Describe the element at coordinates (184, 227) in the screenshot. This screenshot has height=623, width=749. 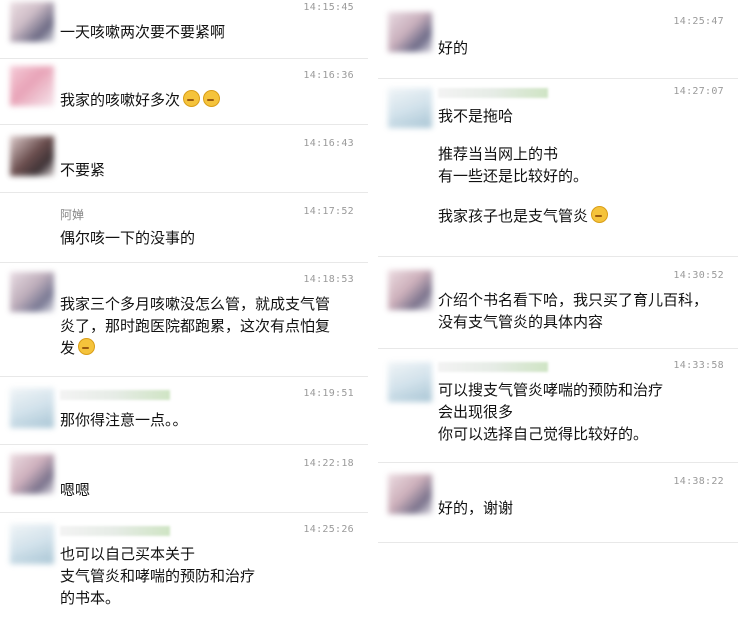
I see `chat-message: 阿婵 14:17:52 偶尔咳一下的没事的` at that location.